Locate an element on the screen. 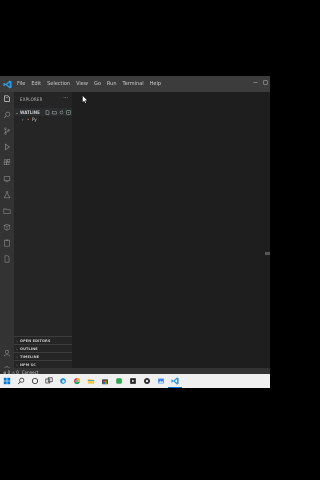  menu-terminal: Terminal is located at coordinates (133, 84).